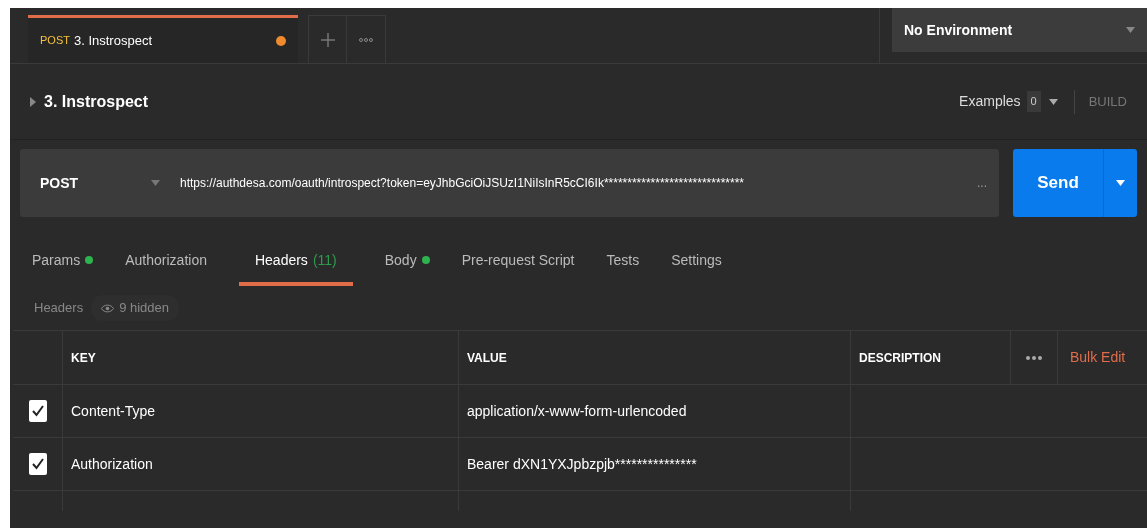 This screenshot has height=528, width=1147. I want to click on section-tab: Params, so click(63, 262).